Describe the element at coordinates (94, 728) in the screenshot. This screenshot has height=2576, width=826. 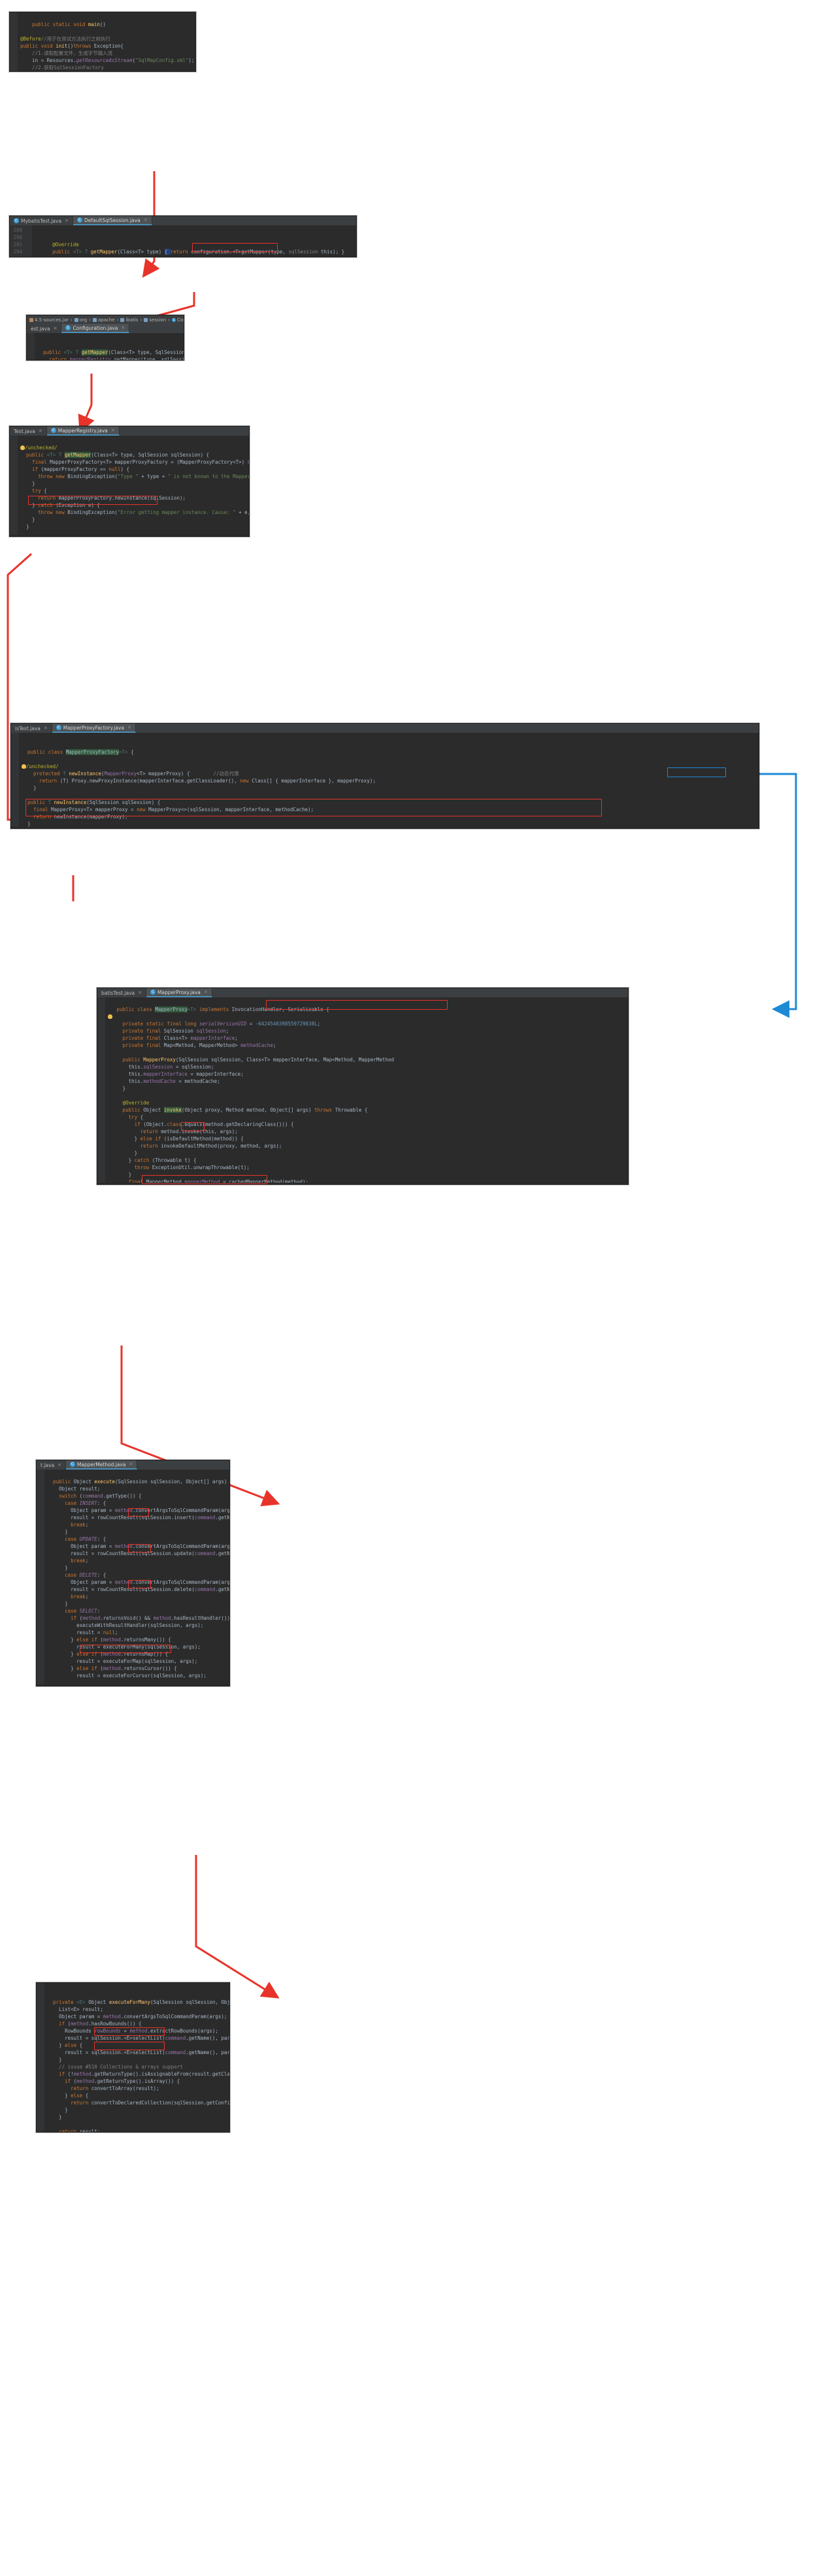
I see `tab-mapper-proxy-factory: C MapperProxyFactory.java ✕` at that location.